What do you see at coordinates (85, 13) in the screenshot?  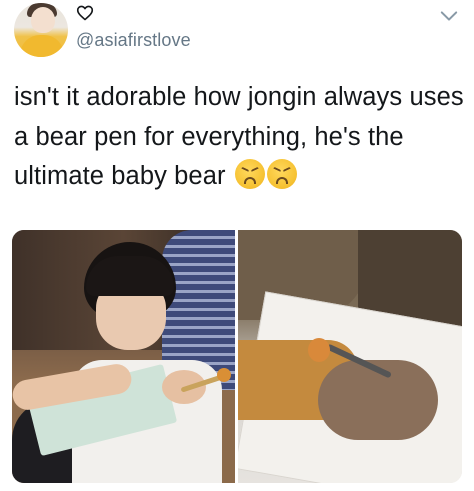 I see `heart-icon` at bounding box center [85, 13].